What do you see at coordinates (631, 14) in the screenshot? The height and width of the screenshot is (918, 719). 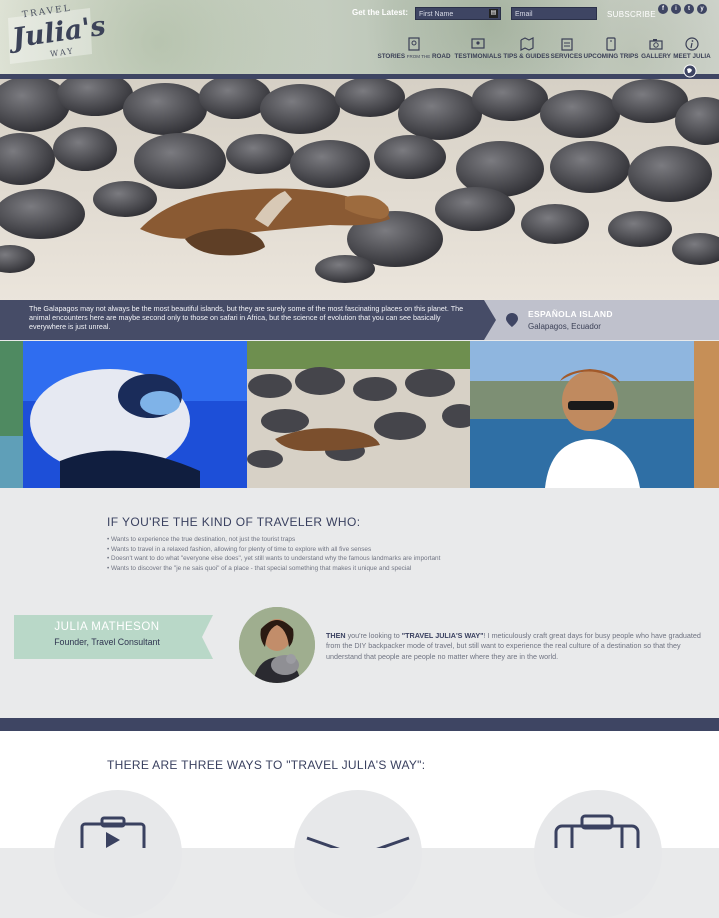 I see `subscribe-button: SUBSCRIBE` at bounding box center [631, 14].